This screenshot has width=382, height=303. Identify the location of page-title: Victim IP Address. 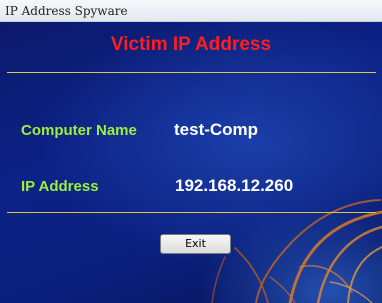
(191, 44).